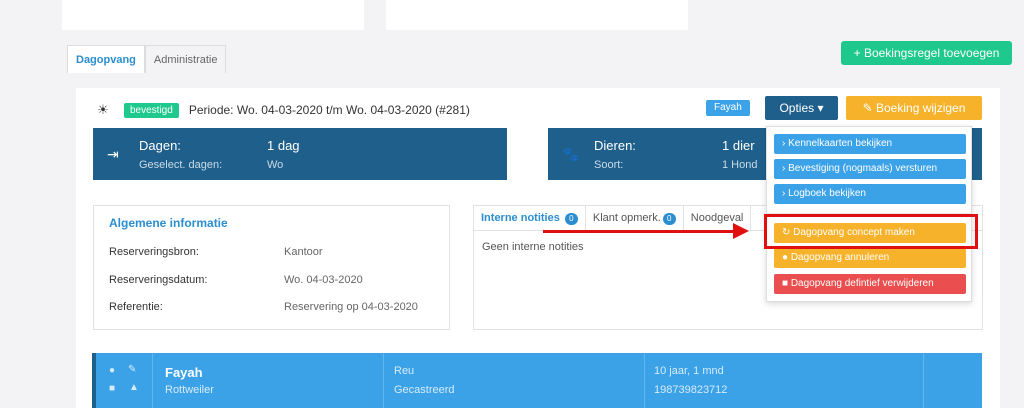 This screenshot has height=408, width=1024. What do you see at coordinates (323, 280) in the screenshot?
I see `info-value: Wo. 04-03-2020` at bounding box center [323, 280].